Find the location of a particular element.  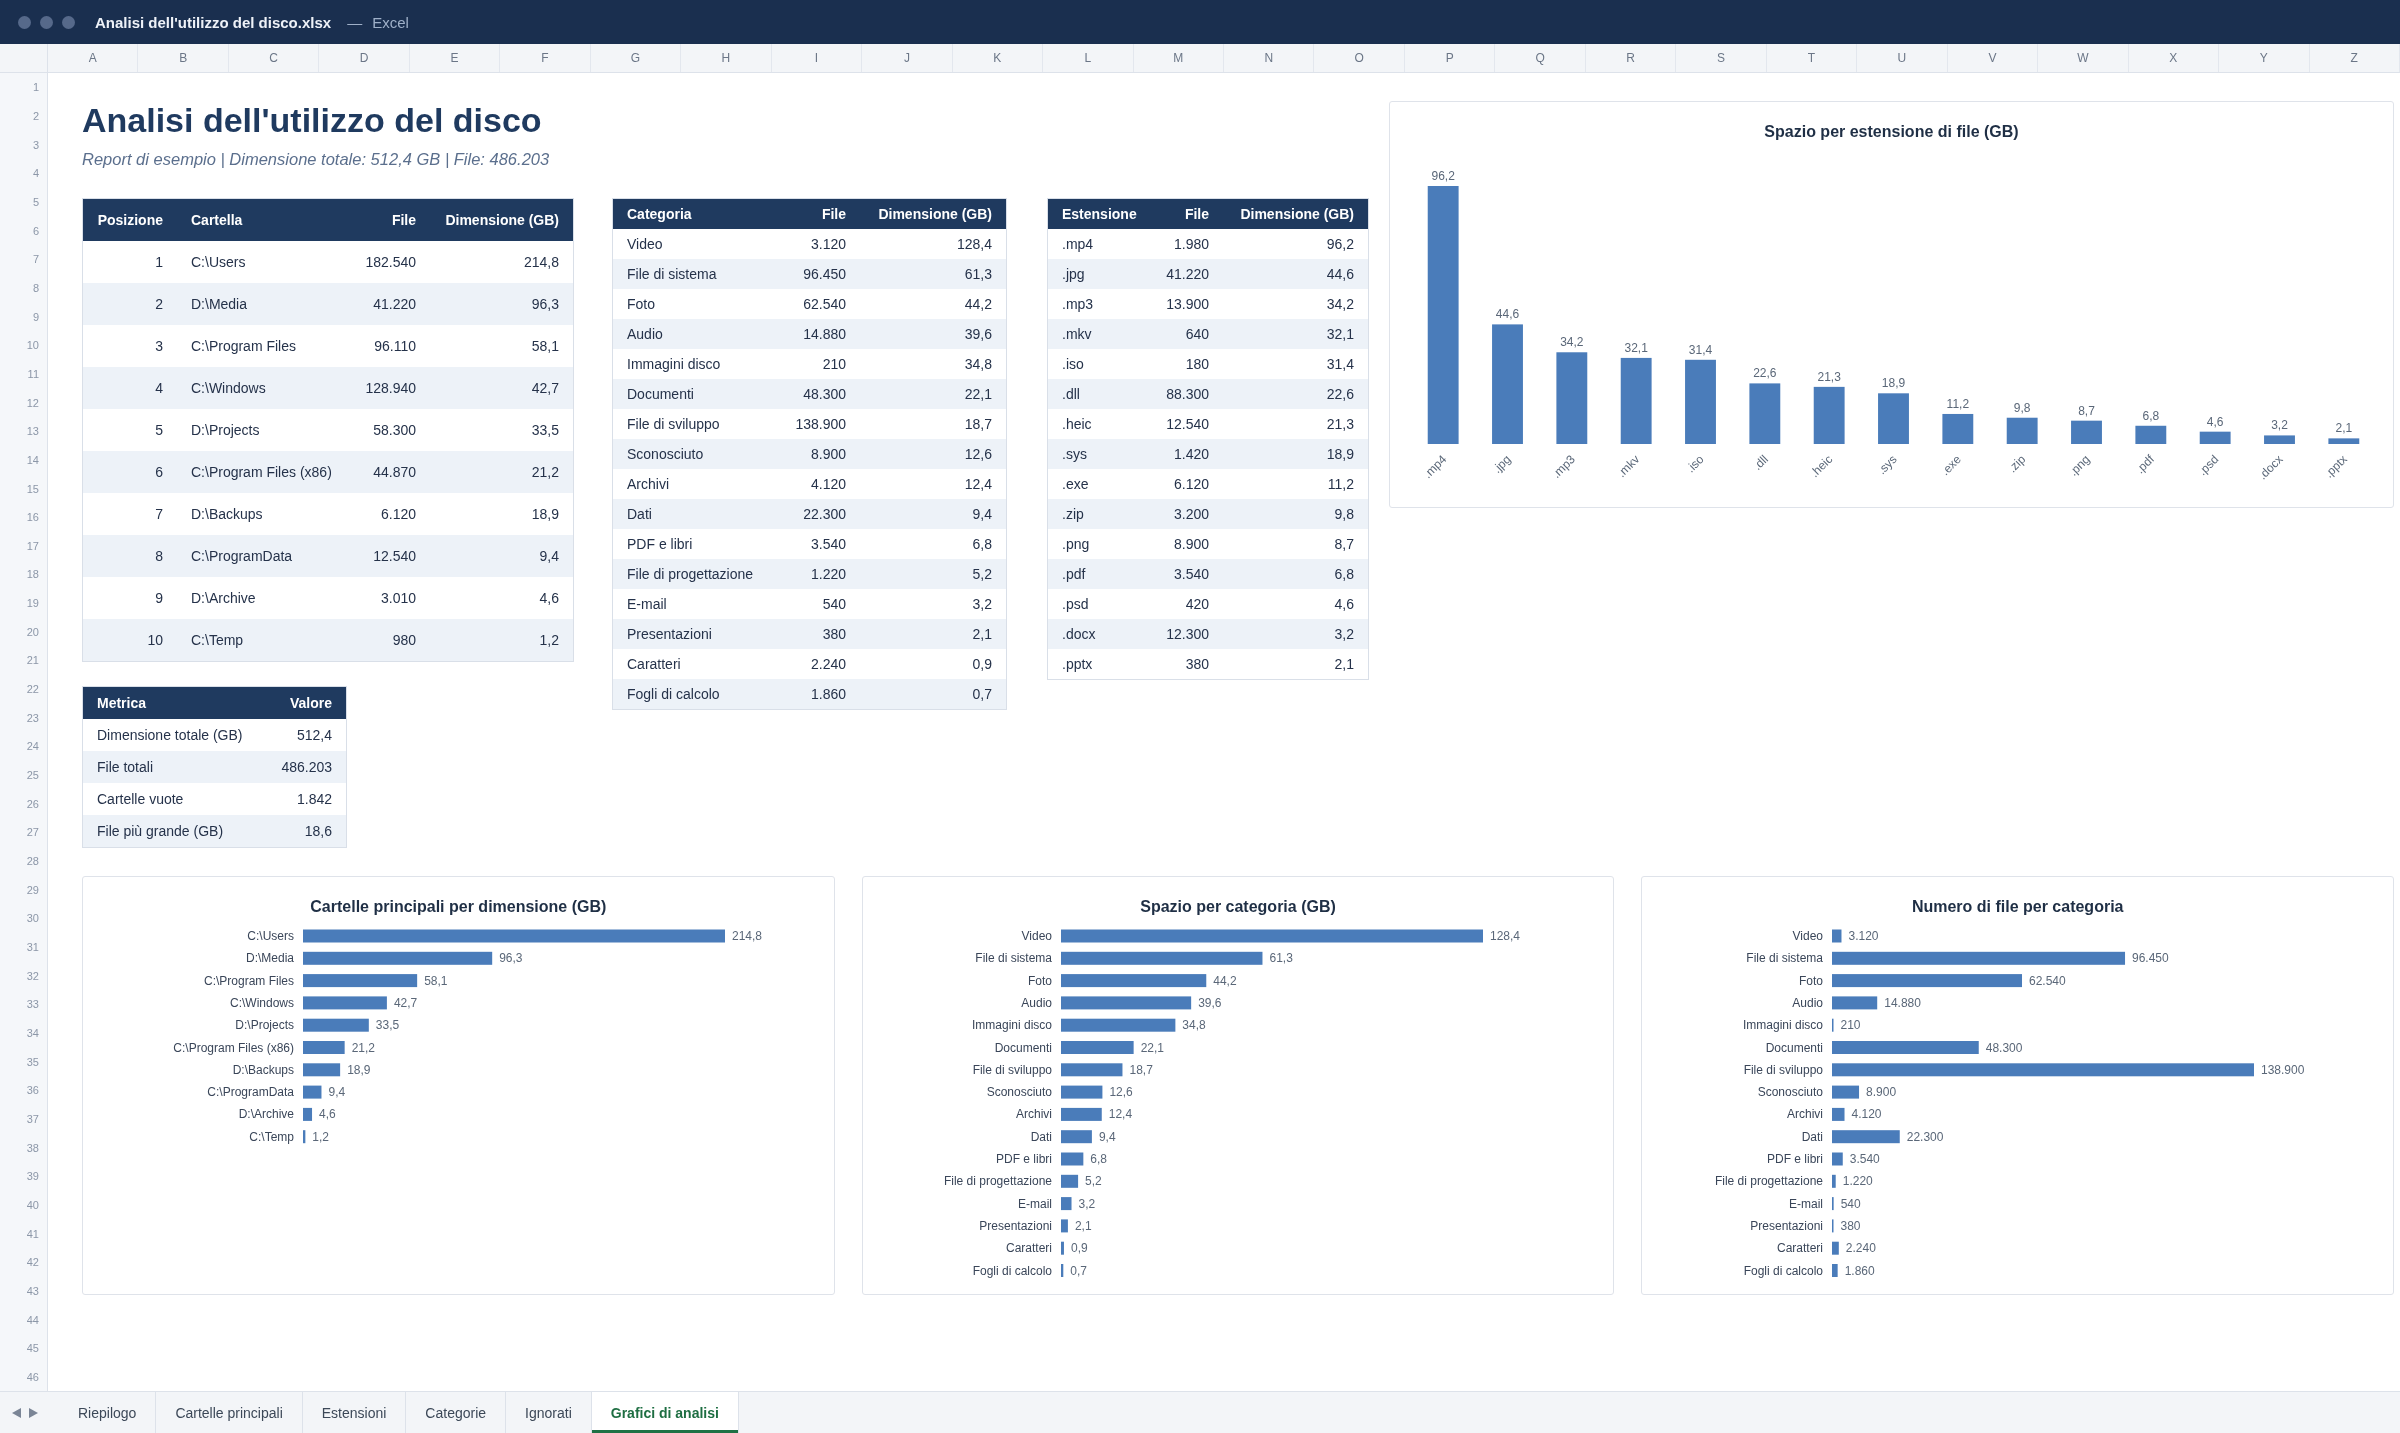

row-header: 7 is located at coordinates (23, 259).